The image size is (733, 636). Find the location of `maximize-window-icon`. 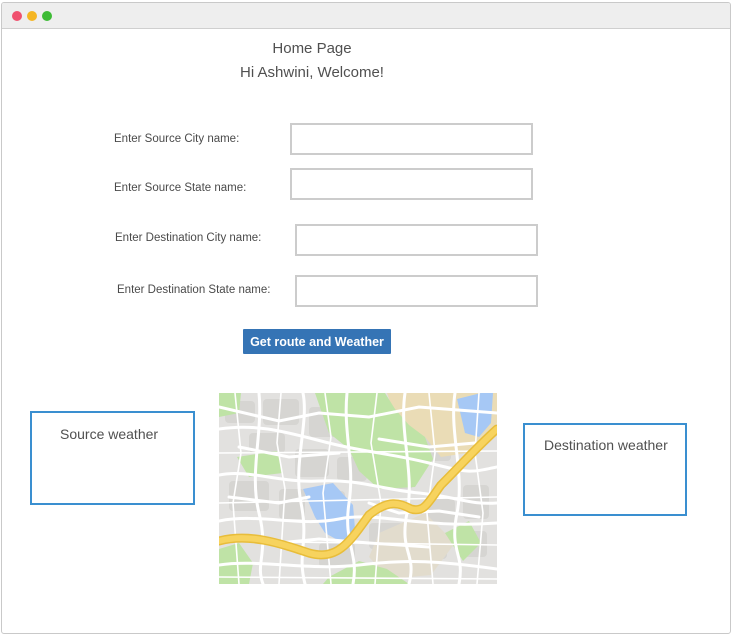

maximize-window-icon is located at coordinates (47, 16).